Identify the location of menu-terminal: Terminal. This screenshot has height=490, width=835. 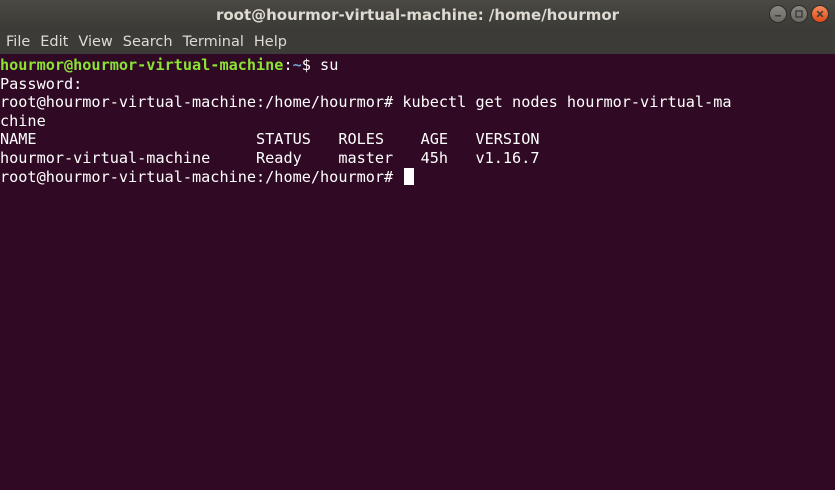
(213, 42).